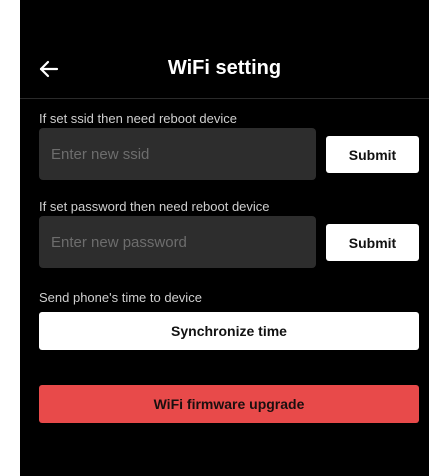 This screenshot has width=445, height=476. What do you see at coordinates (372, 242) in the screenshot?
I see `password-submit-button: Submit` at bounding box center [372, 242].